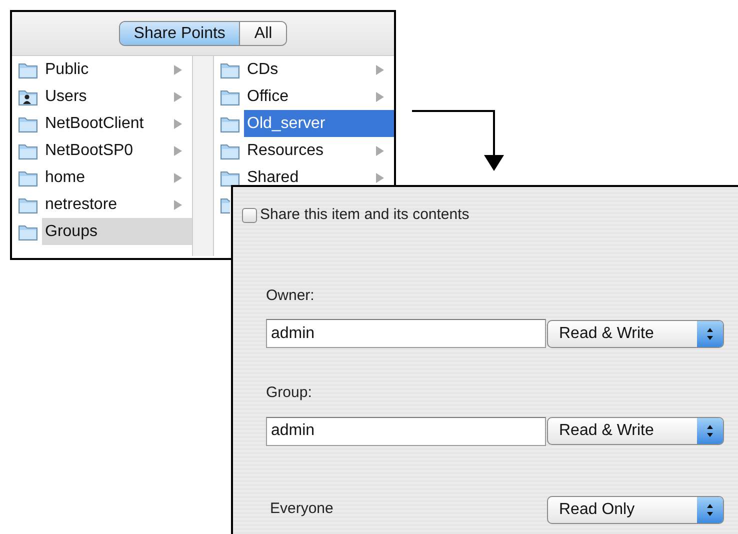 Image resolution: width=738 pixels, height=534 pixels. I want to click on checkbox-label: Share this item and its contents, so click(365, 215).